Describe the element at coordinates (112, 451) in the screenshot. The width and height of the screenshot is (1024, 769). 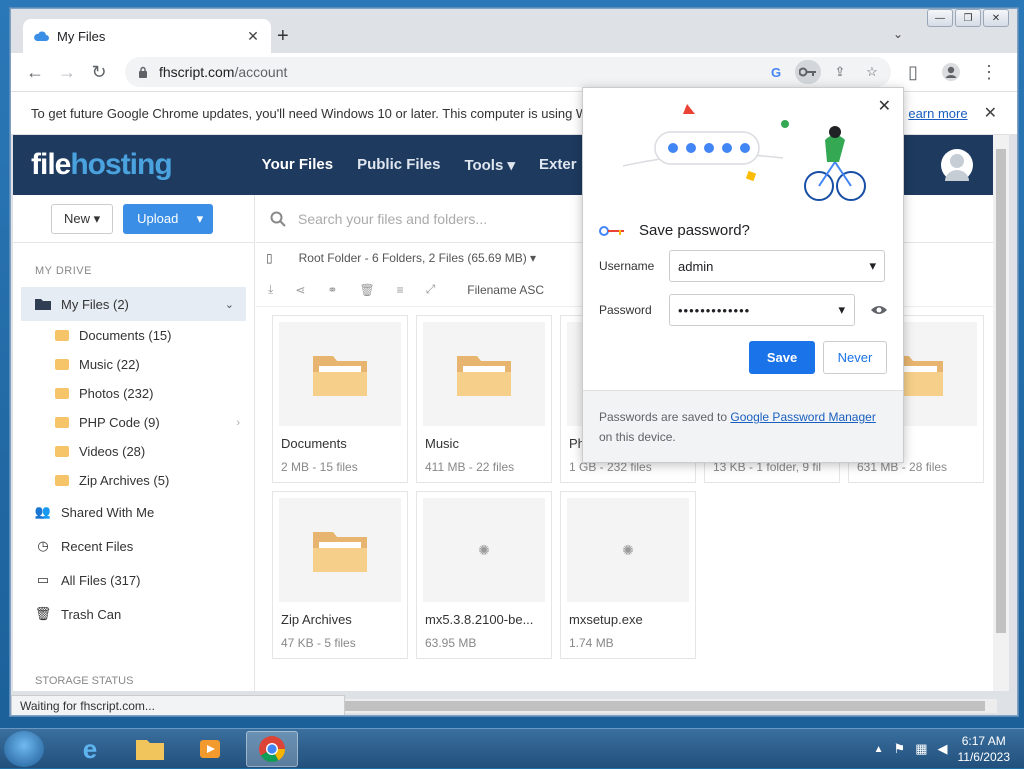
I see `folder-label: Videos (28)` at that location.